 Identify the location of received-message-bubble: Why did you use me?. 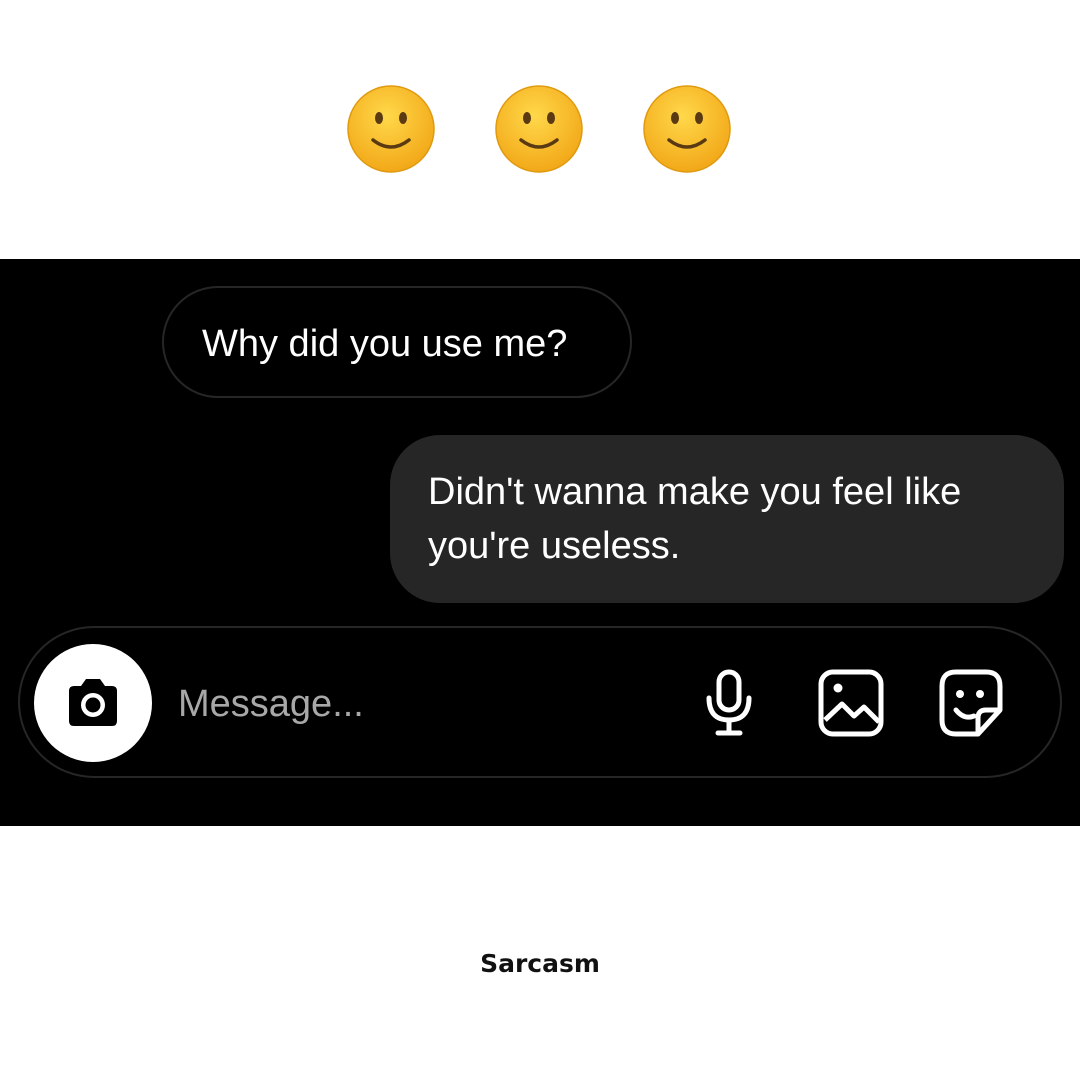
(397, 342).